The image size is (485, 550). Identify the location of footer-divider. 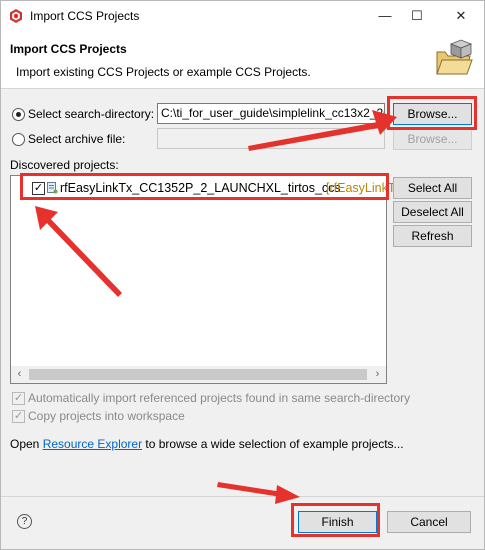
(242, 496).